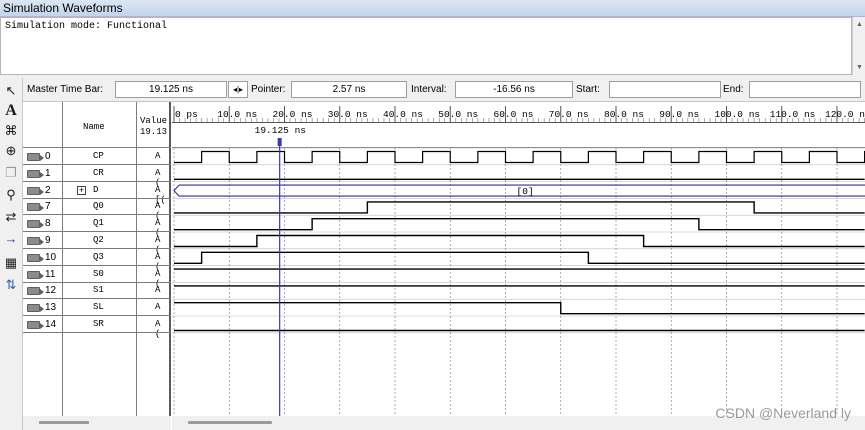  What do you see at coordinates (280, 130) in the screenshot?
I see `master-time-label: 19.125 ns` at bounding box center [280, 130].